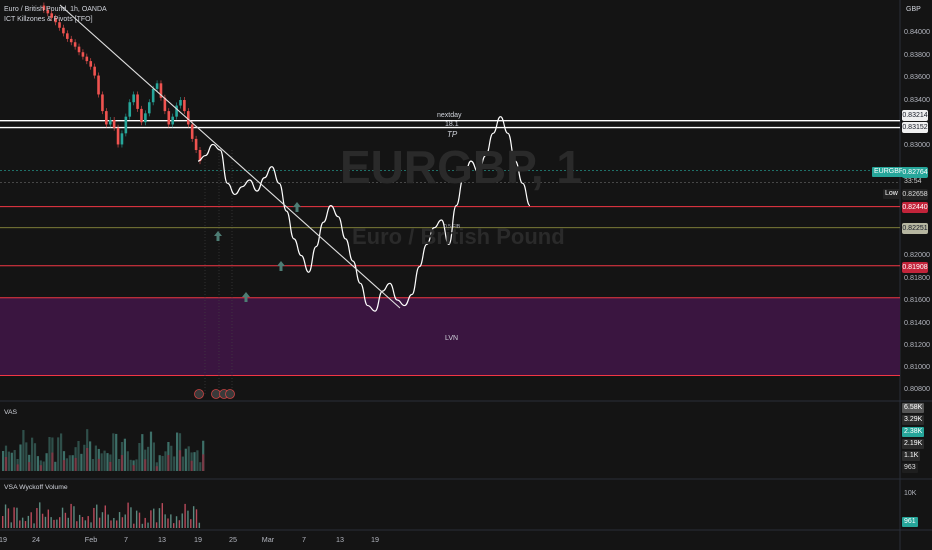  What do you see at coordinates (915, 127) in the screenshot?
I see `price-badge-upper2: 0.83152` at bounding box center [915, 127].